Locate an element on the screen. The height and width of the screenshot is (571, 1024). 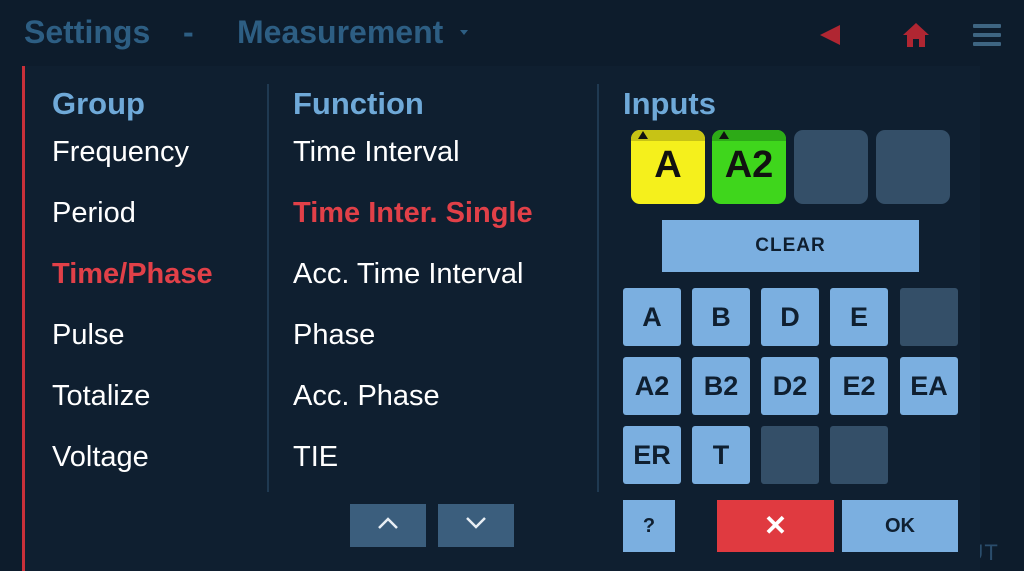
group-item-voltage: Voltage is located at coordinates (132, 467).